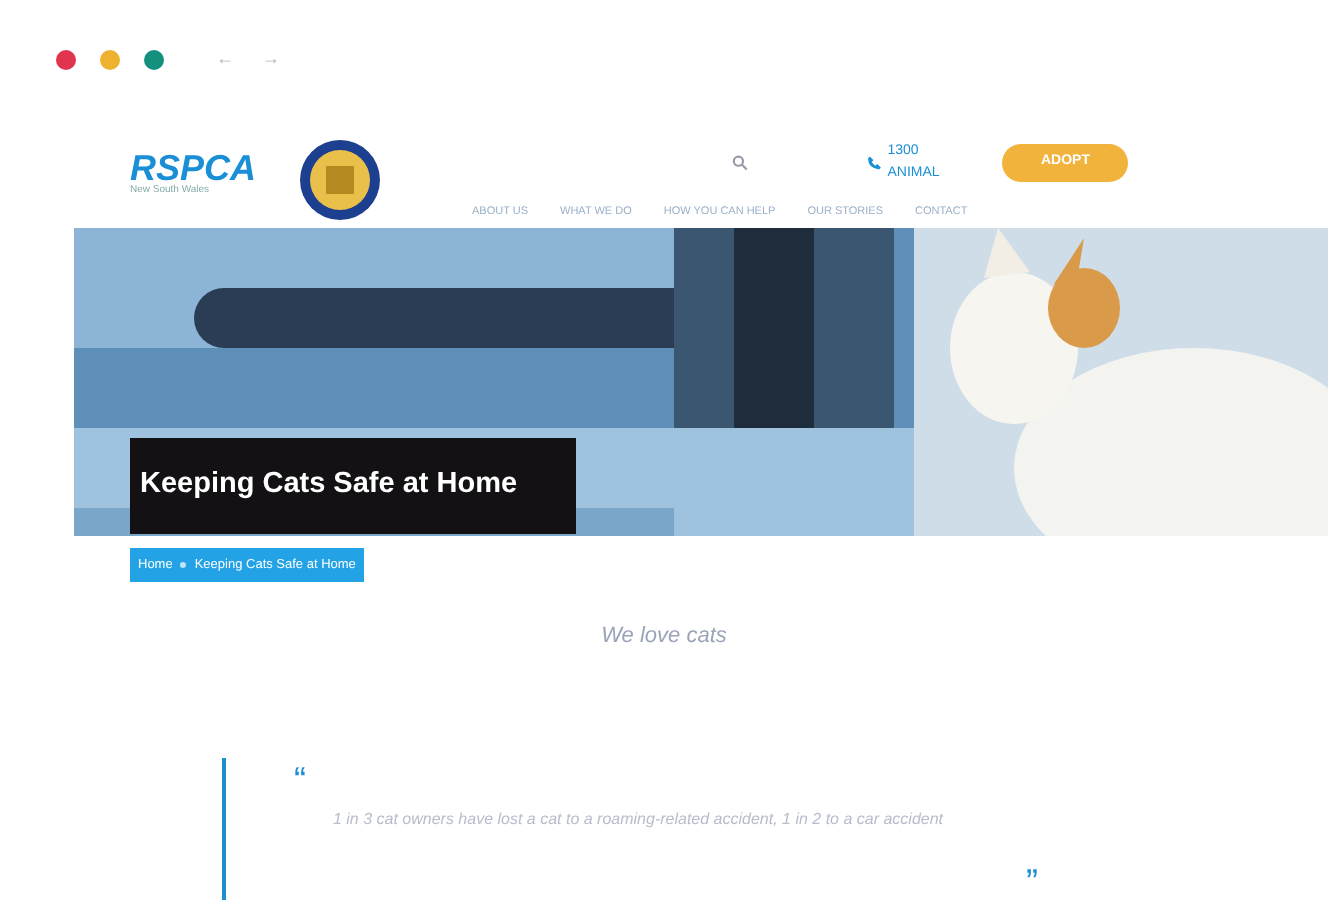 This screenshot has height=900, width=1328. What do you see at coordinates (329, 485) in the screenshot?
I see `page-title: Keeping Cats Safe at Home` at bounding box center [329, 485].